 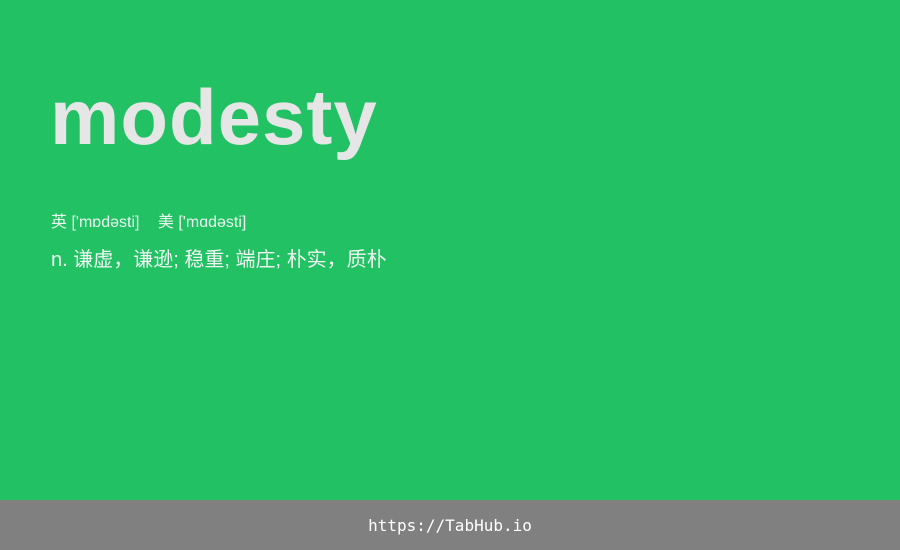 I want to click on phonetics-row: 英 ['mɒdəsti] 美 ['mɑdəsti], so click(x=148, y=223).